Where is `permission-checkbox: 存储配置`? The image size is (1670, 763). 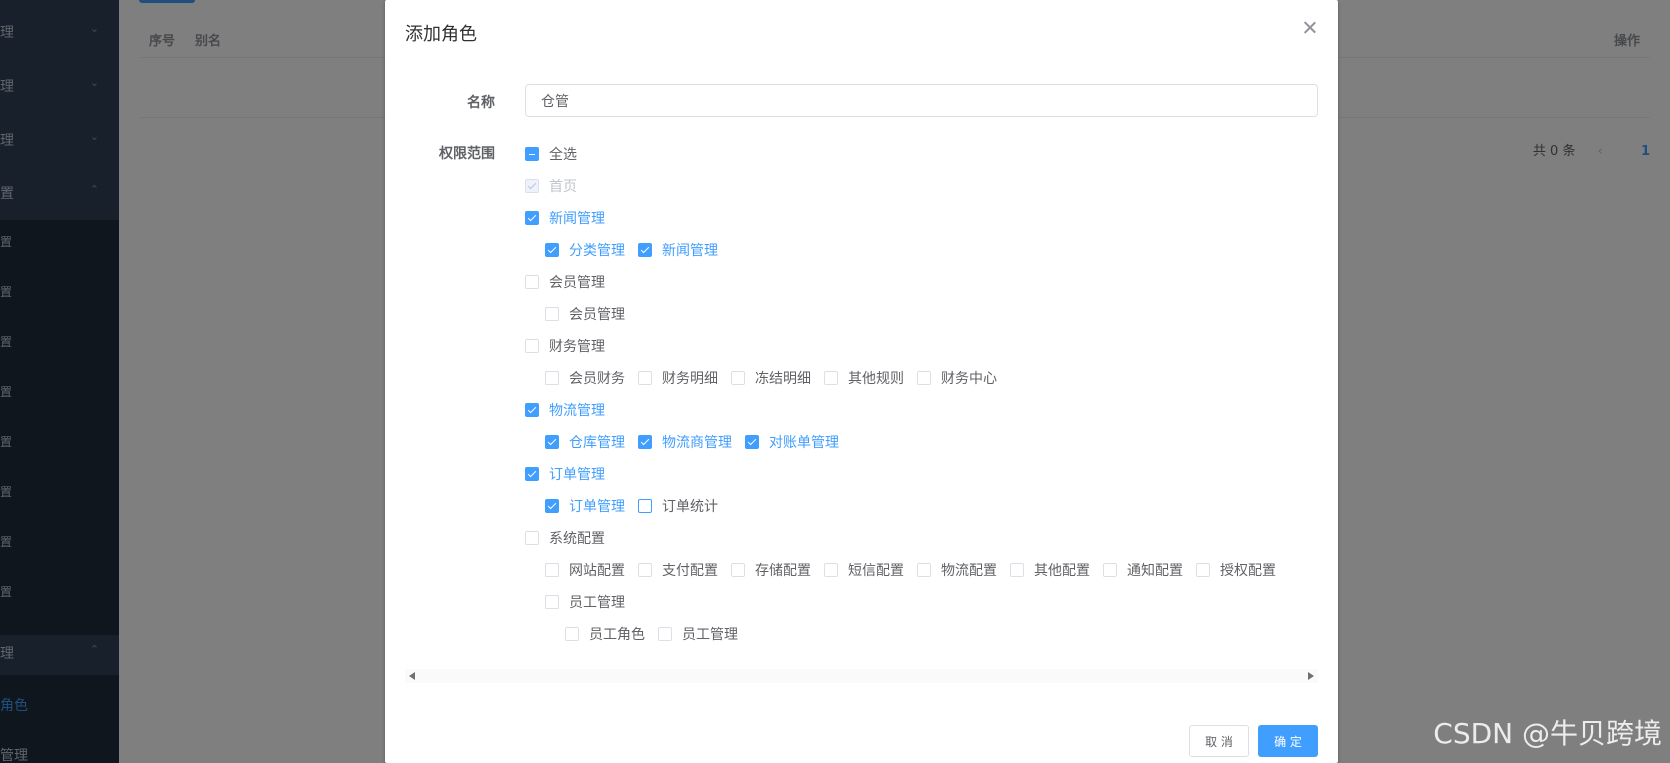
permission-checkbox: 存储配置 is located at coordinates (771, 570).